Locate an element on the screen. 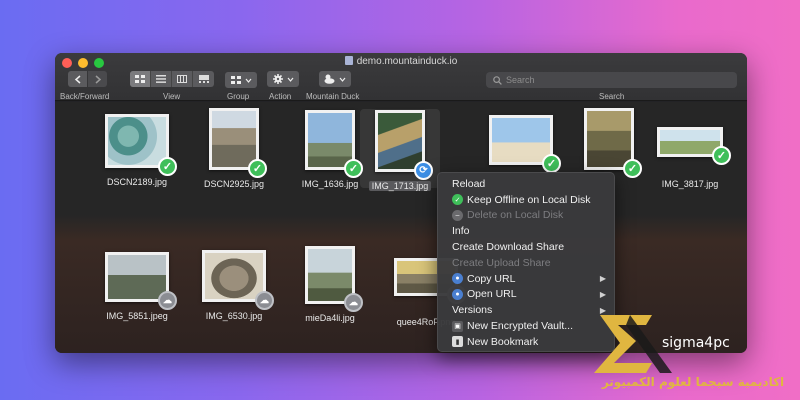  brand-arabic-text: اكاديمية سيجما لعلوم الكمبيوتر is located at coordinates (693, 382).